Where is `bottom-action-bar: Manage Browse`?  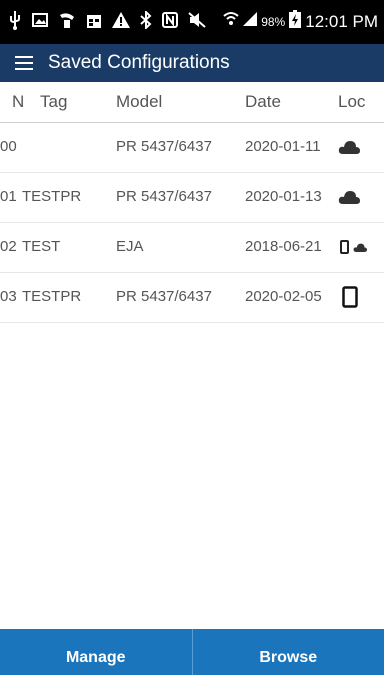 bottom-action-bar: Manage Browse is located at coordinates (192, 652).